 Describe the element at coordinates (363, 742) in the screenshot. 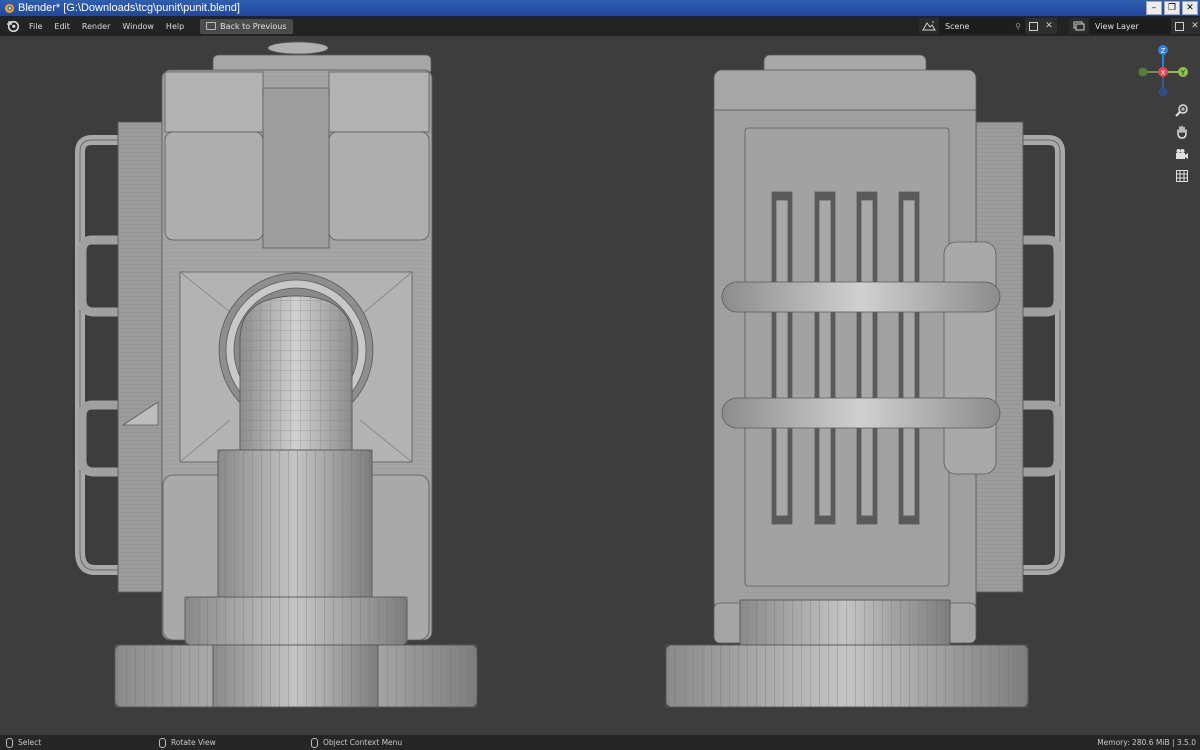

I see `status-context-label: Object Context Menu` at that location.